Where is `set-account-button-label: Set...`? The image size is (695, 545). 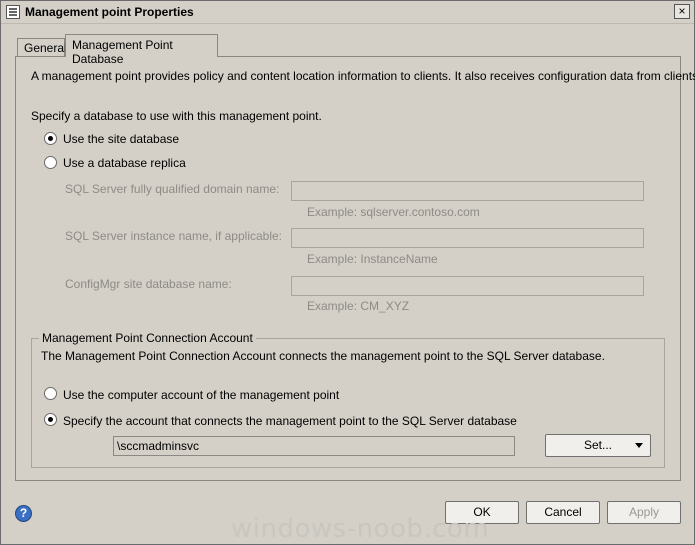 set-account-button-label: Set... is located at coordinates (597, 445).